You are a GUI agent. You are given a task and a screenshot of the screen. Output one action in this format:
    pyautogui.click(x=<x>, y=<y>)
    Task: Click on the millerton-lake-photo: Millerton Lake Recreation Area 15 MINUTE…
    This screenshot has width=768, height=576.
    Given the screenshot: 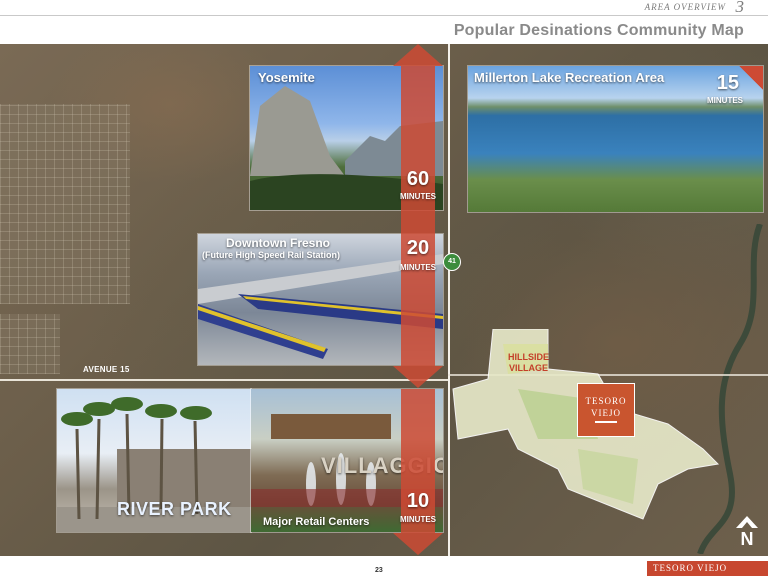 What is the action you would take?
    pyautogui.click(x=615, y=139)
    